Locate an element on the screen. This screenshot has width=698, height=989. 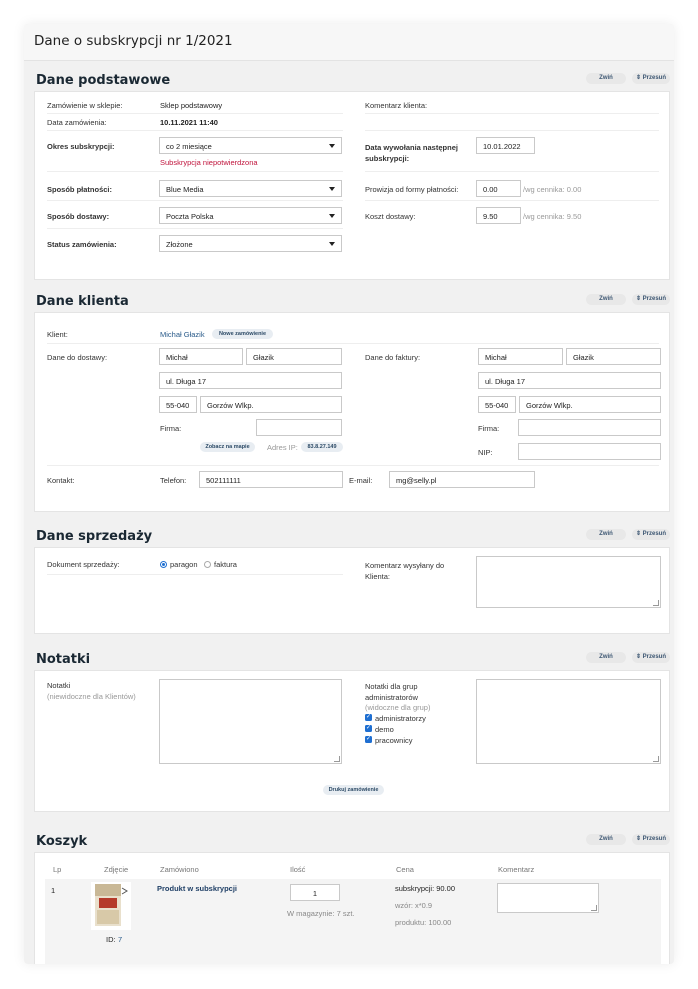
group-notes-label: Notatki dla grup administratorów is located at coordinates (391, 692).